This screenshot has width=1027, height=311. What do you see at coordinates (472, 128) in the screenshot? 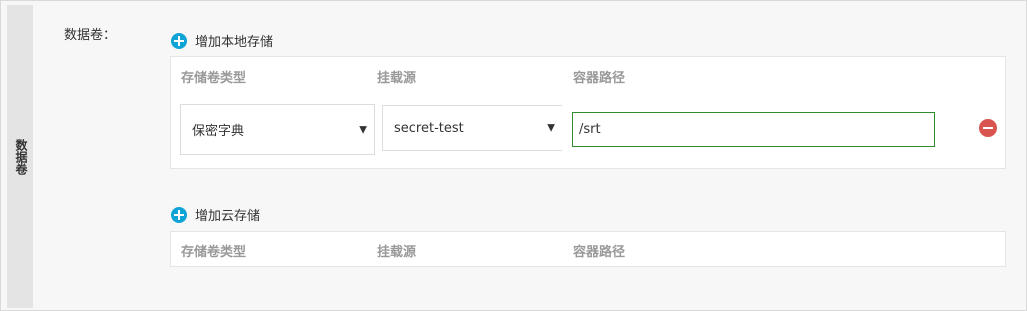
I see `mount-source-select: secret-test ▼` at bounding box center [472, 128].